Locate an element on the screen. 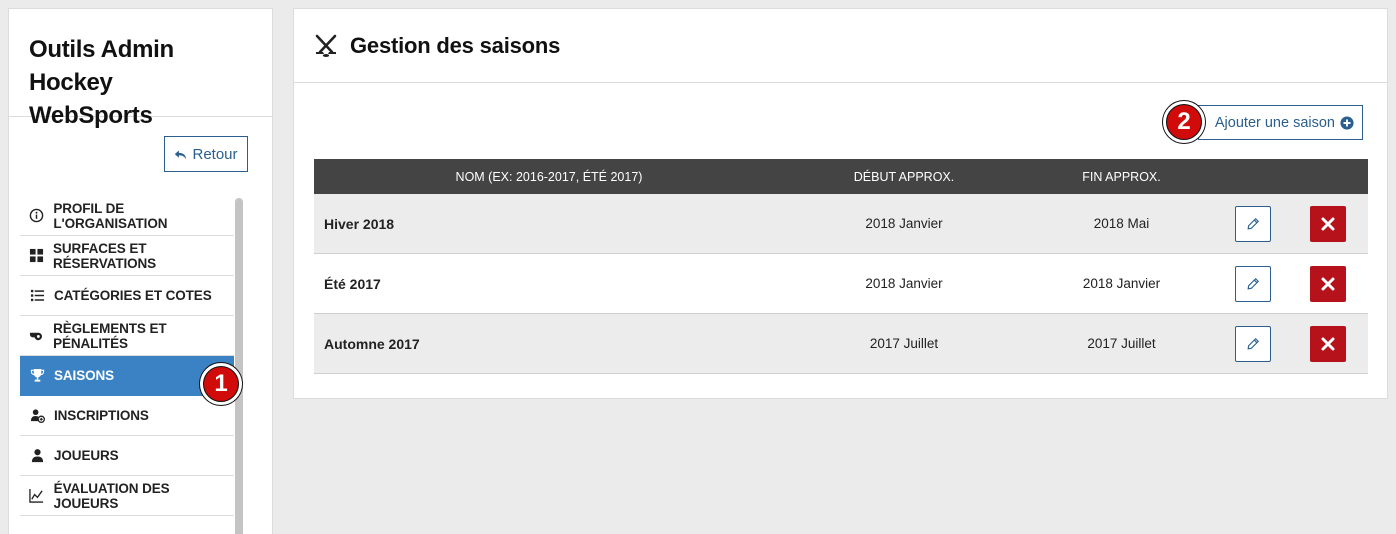  season-end: 2017 Juillet is located at coordinates (1121, 343).